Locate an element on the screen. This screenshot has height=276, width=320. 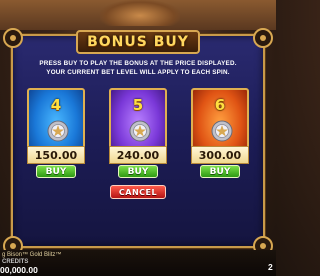
bonus-level: 5 is located at coordinates (138, 105).